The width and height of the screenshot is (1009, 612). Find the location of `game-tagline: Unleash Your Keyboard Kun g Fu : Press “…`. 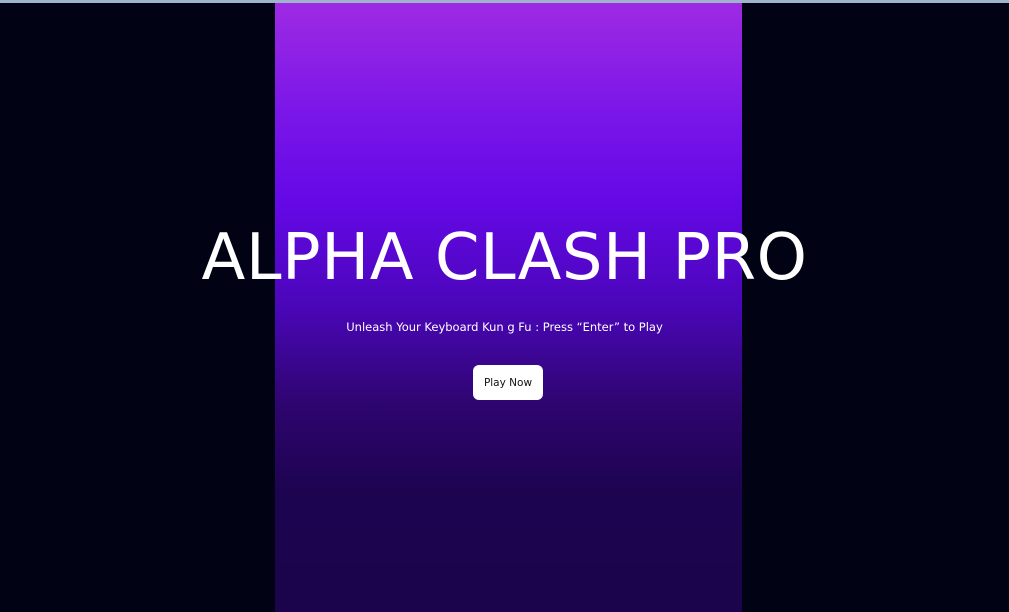

game-tagline: Unleash Your Keyboard Kun g Fu : Press “… is located at coordinates (504, 327).